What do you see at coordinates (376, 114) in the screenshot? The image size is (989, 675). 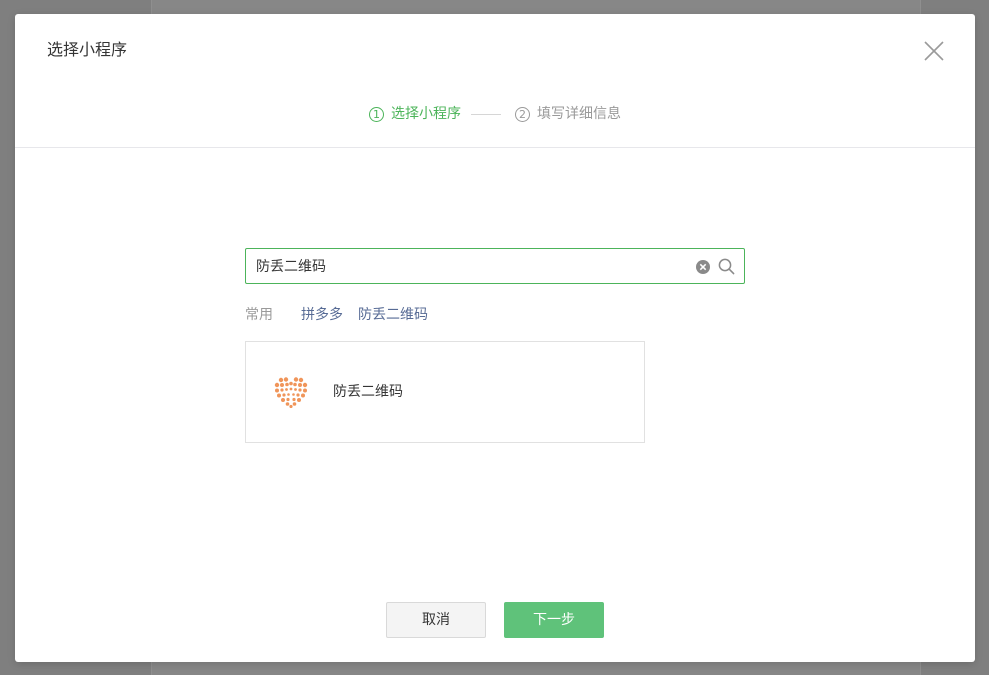 I see `step-1-number: 1` at bounding box center [376, 114].